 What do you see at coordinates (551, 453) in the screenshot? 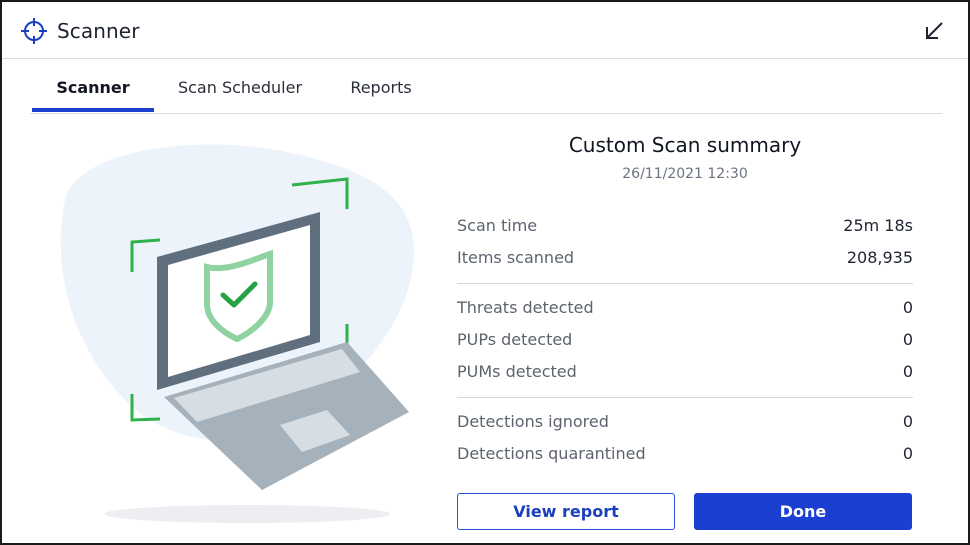
I see `stat-label: Detections quarantined` at bounding box center [551, 453].